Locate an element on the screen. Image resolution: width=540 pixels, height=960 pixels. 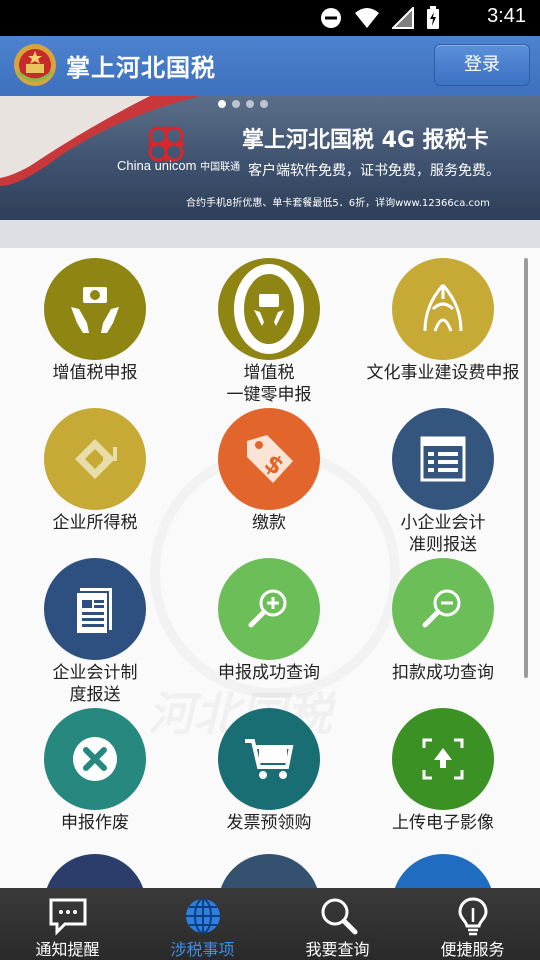
tile-label: 申报作废 is located at coordinates (95, 823).